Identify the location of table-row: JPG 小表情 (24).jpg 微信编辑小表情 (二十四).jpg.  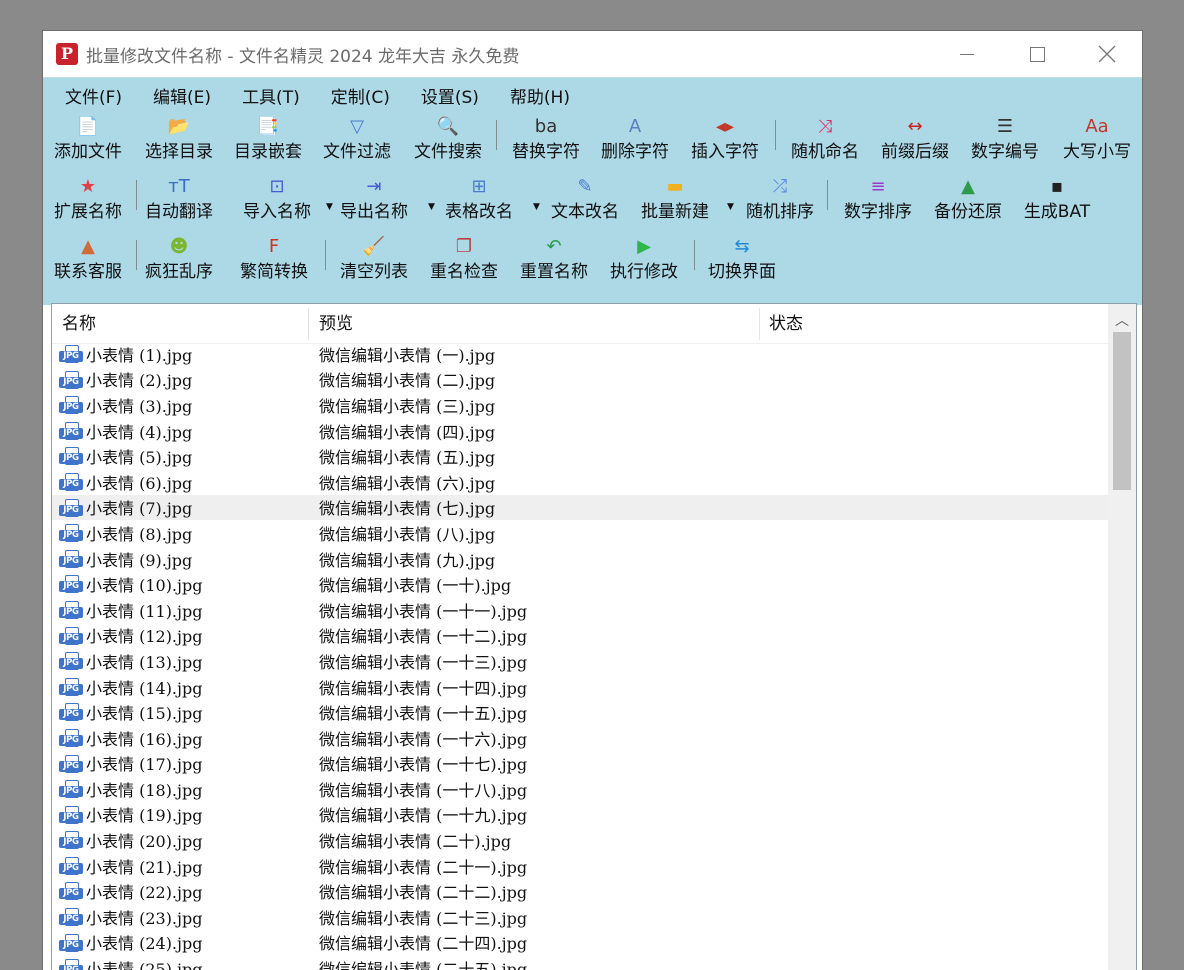
(580, 943).